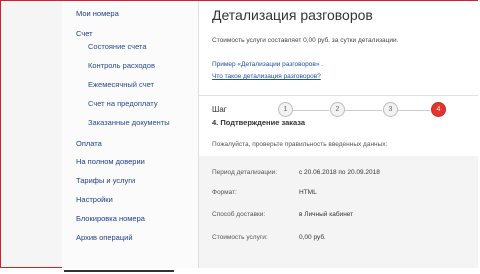 The width and height of the screenshot is (480, 274). What do you see at coordinates (123, 103) in the screenshot?
I see `sidebar-item-prepayment-bill: Счет на предоплату` at bounding box center [123, 103].